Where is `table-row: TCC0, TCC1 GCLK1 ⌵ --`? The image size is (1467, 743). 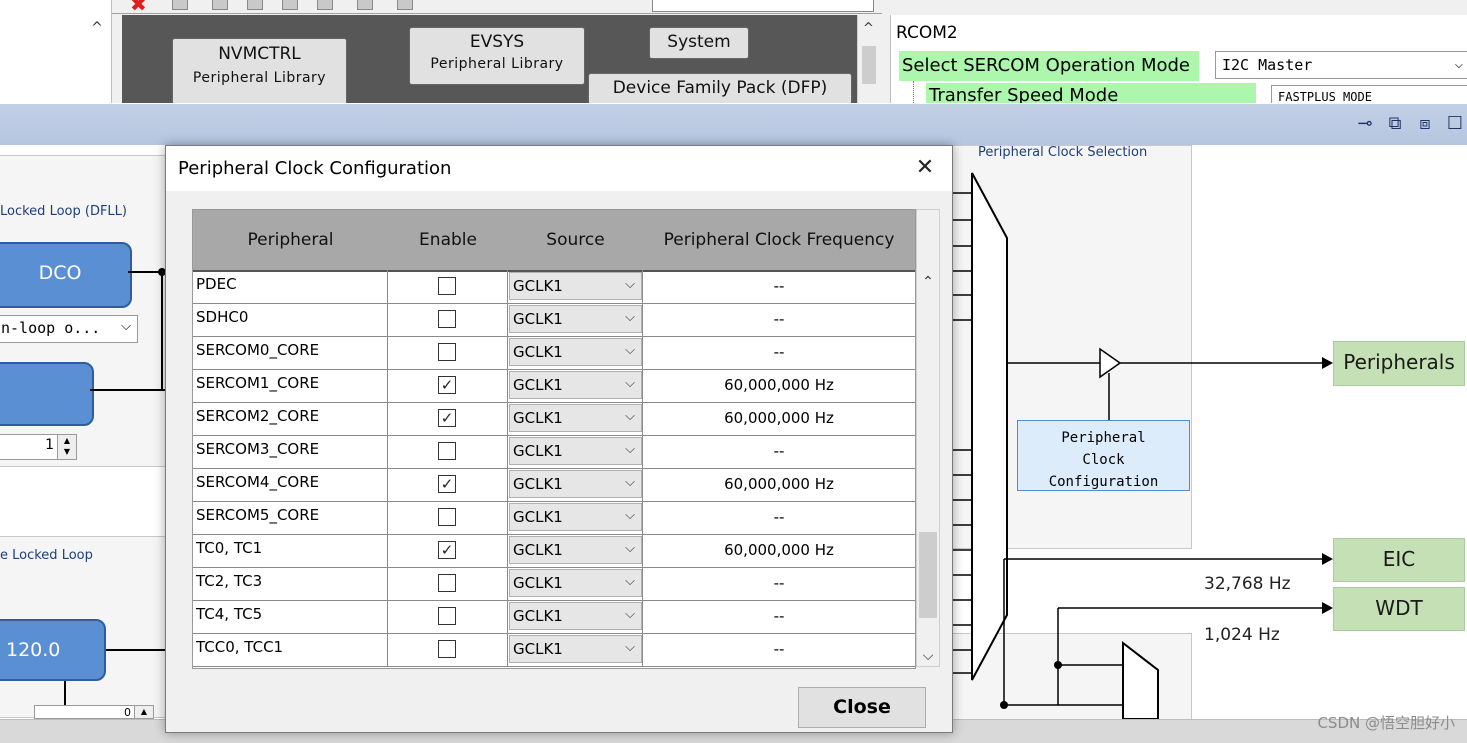
table-row: TCC0, TCC1 GCLK1 ⌵ -- is located at coordinates (554, 650).